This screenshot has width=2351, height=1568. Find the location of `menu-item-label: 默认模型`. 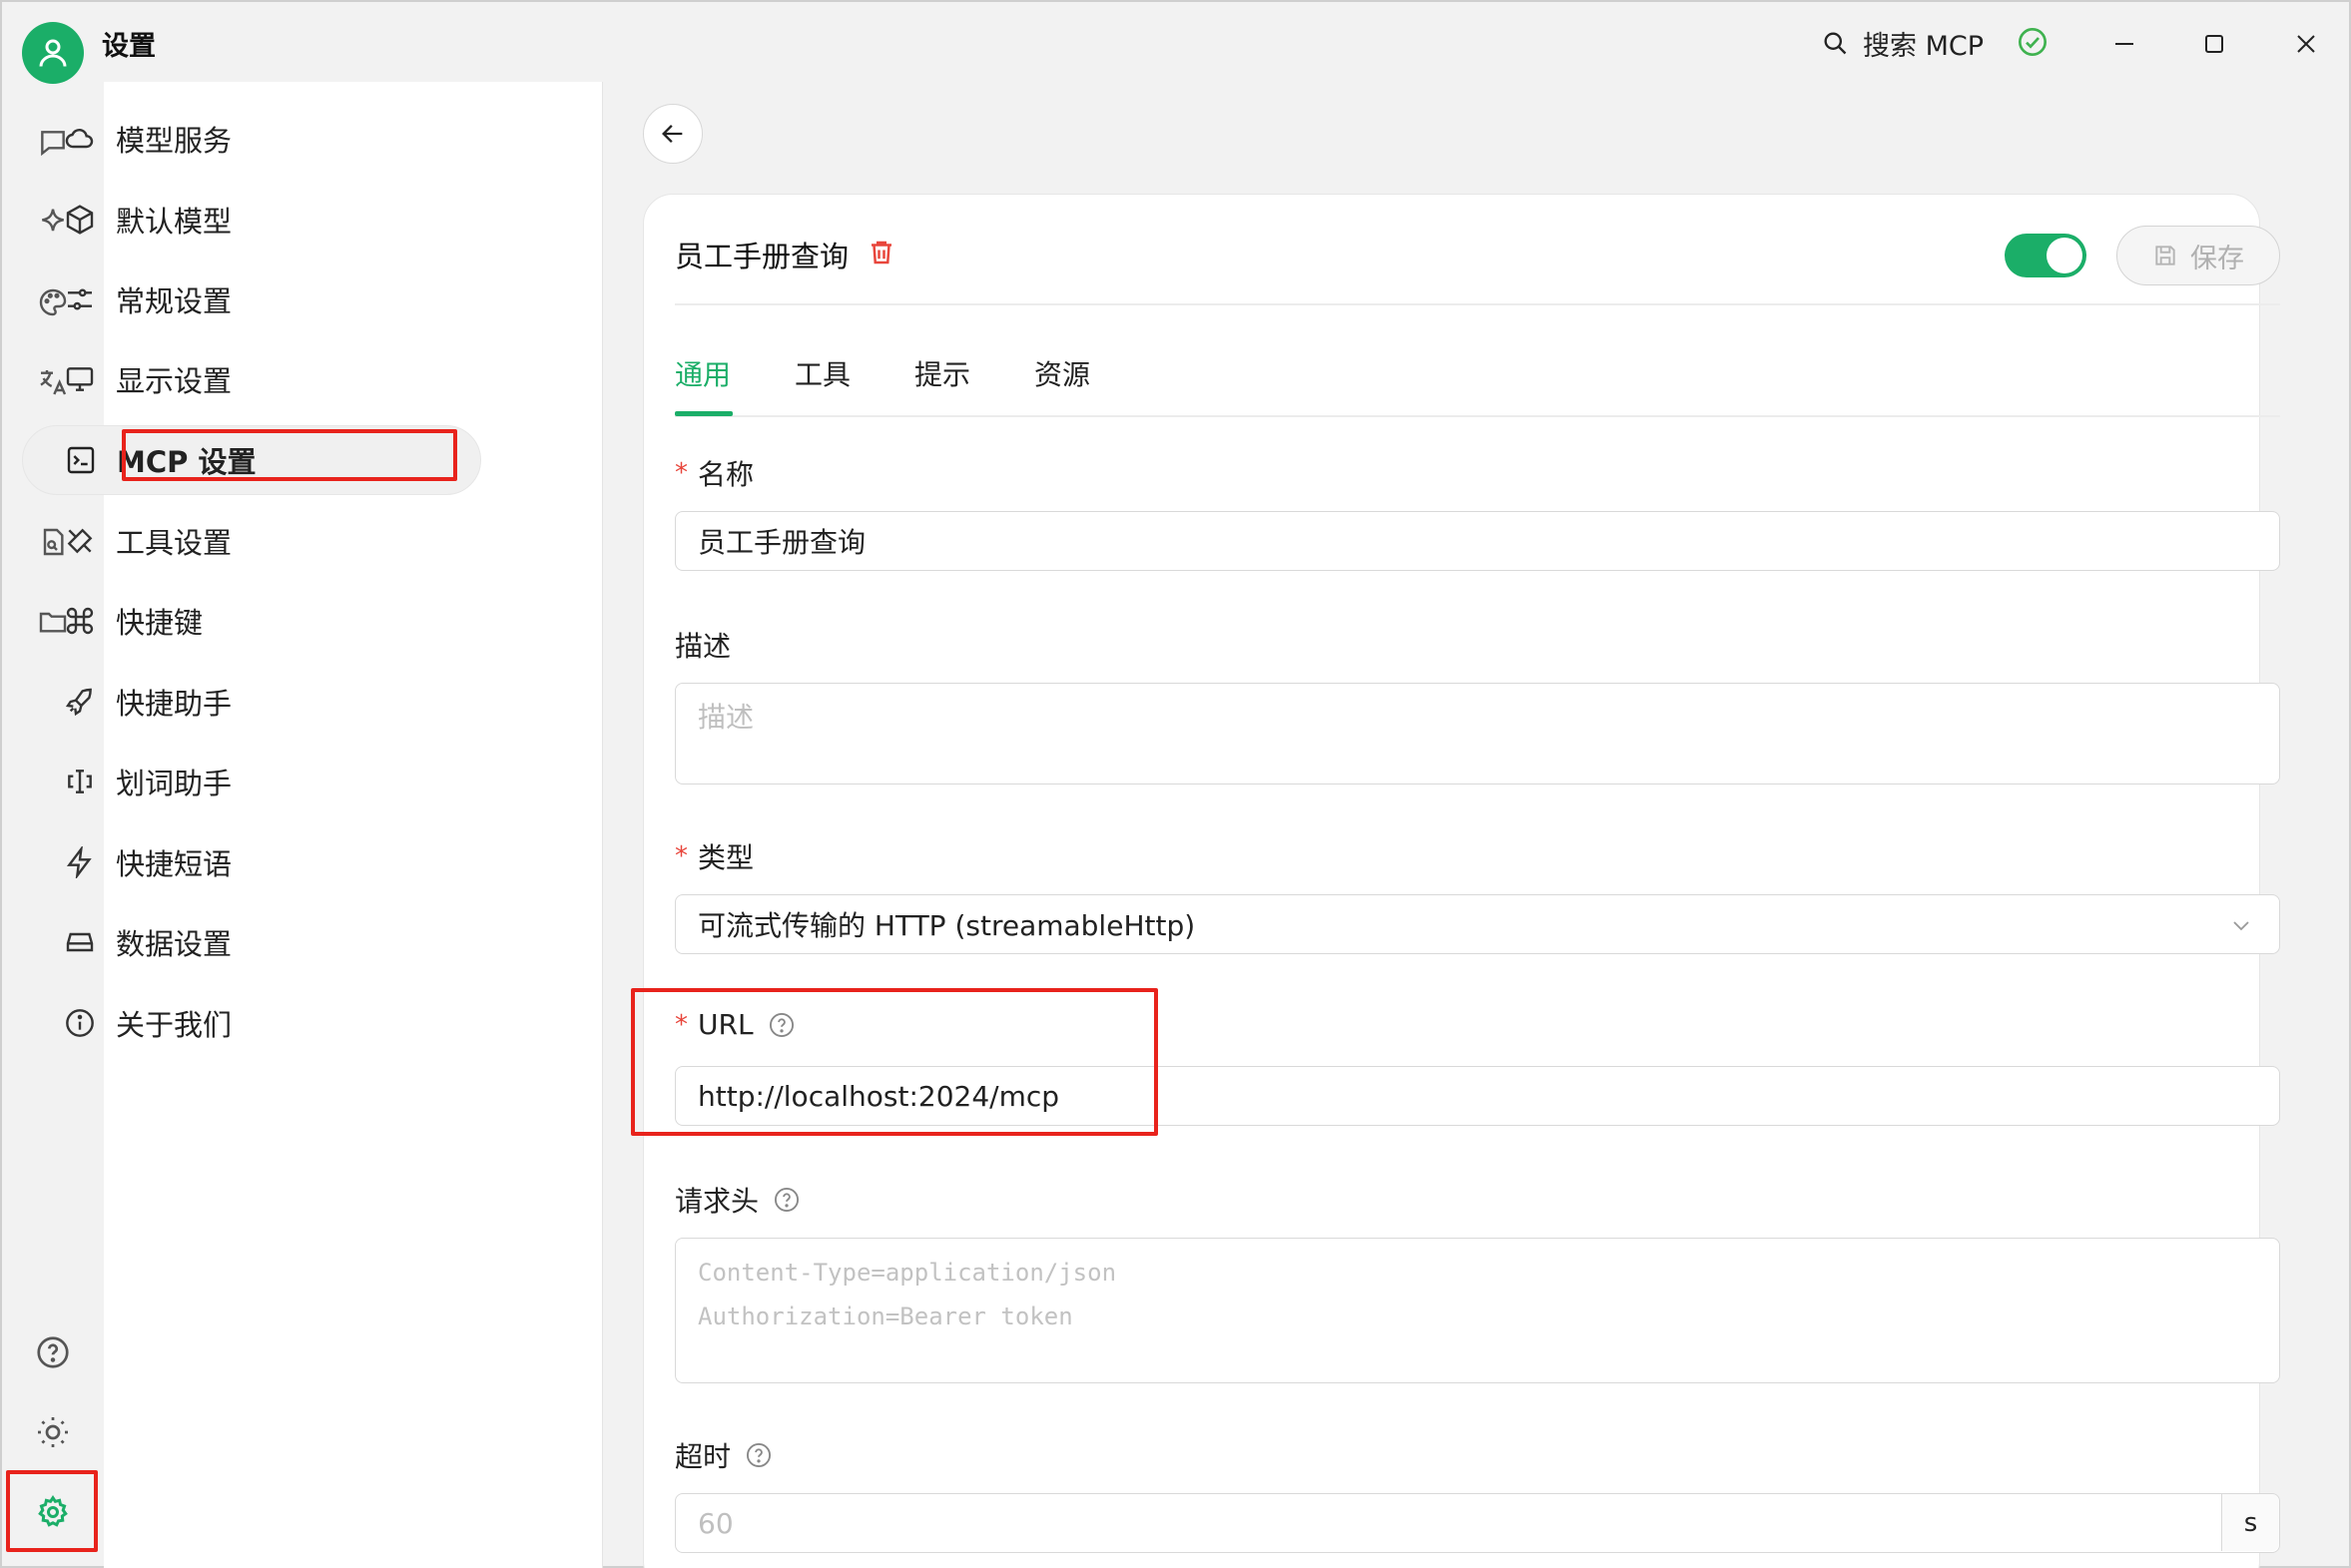

menu-item-label: 默认模型 is located at coordinates (174, 222).